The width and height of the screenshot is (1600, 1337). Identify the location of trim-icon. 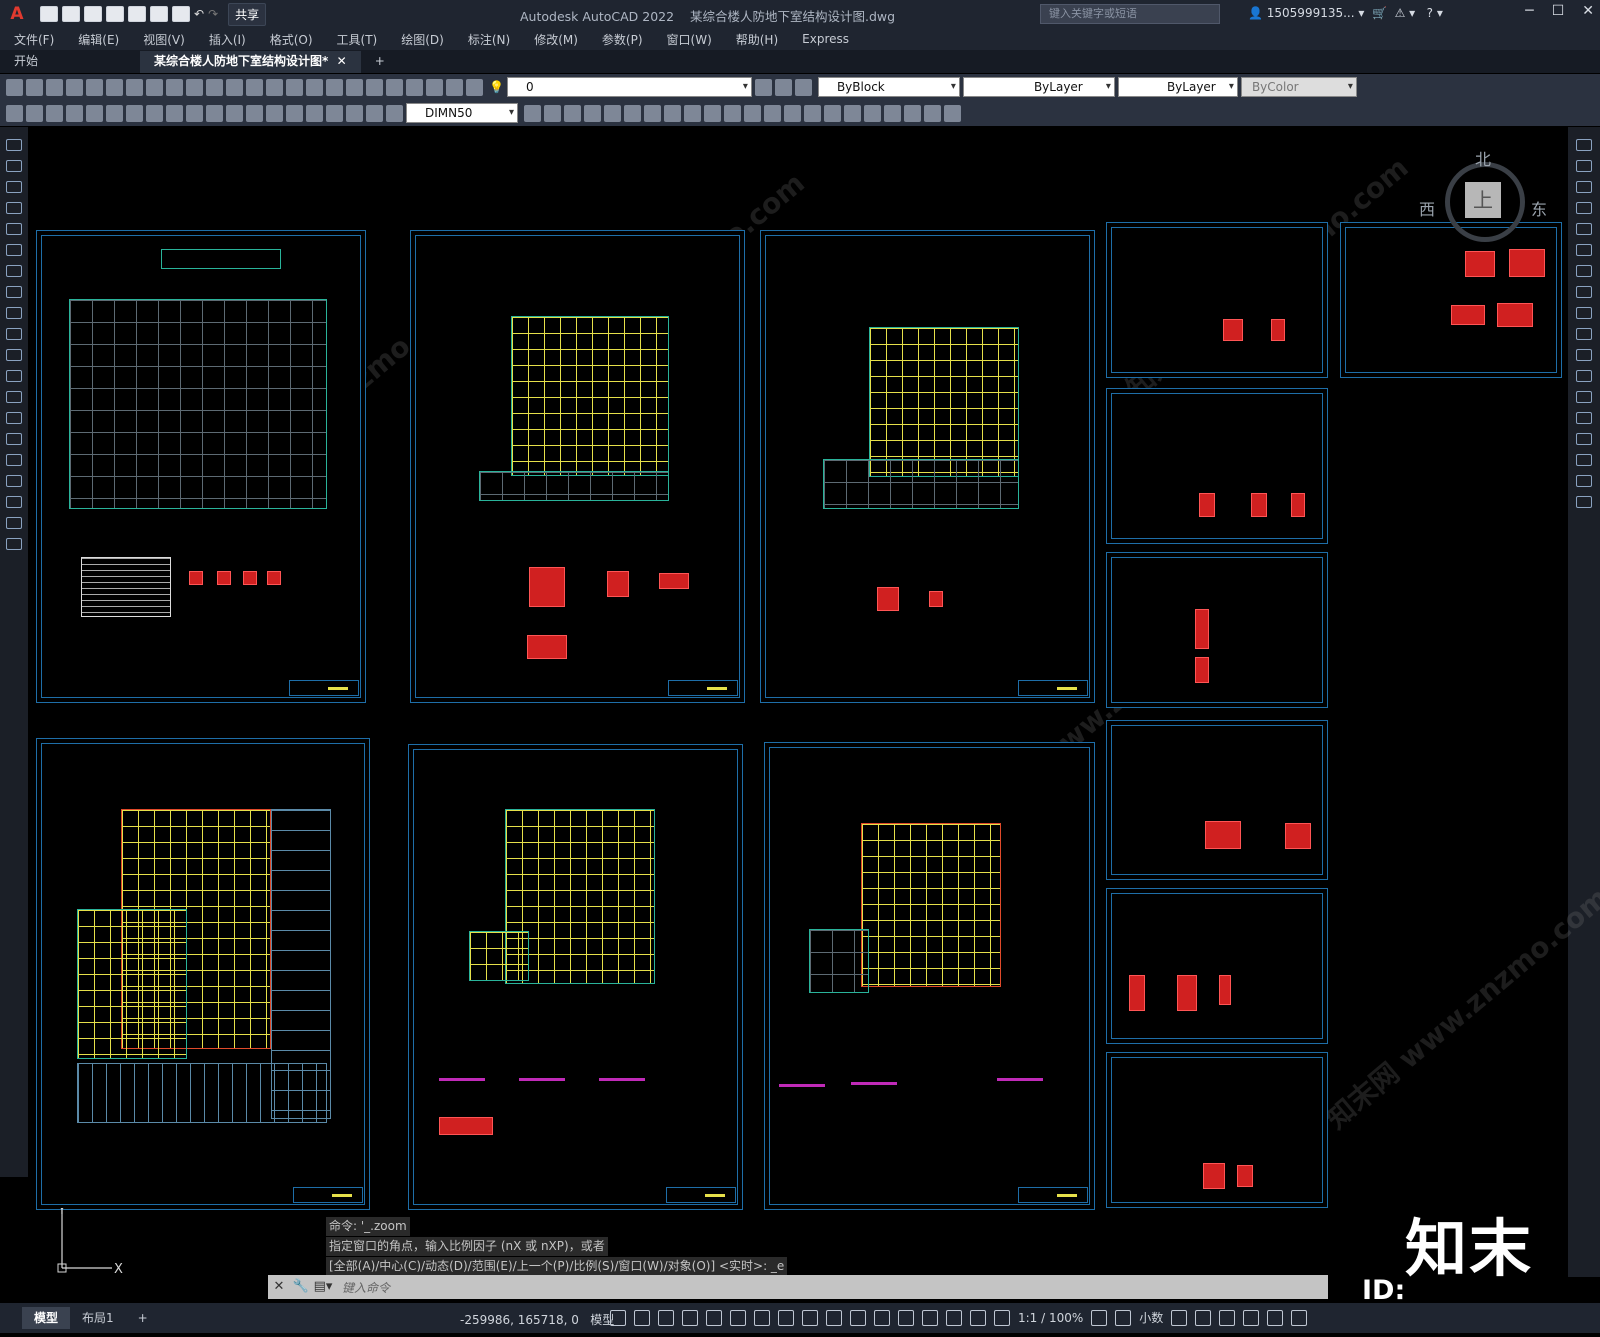
(712, 113).